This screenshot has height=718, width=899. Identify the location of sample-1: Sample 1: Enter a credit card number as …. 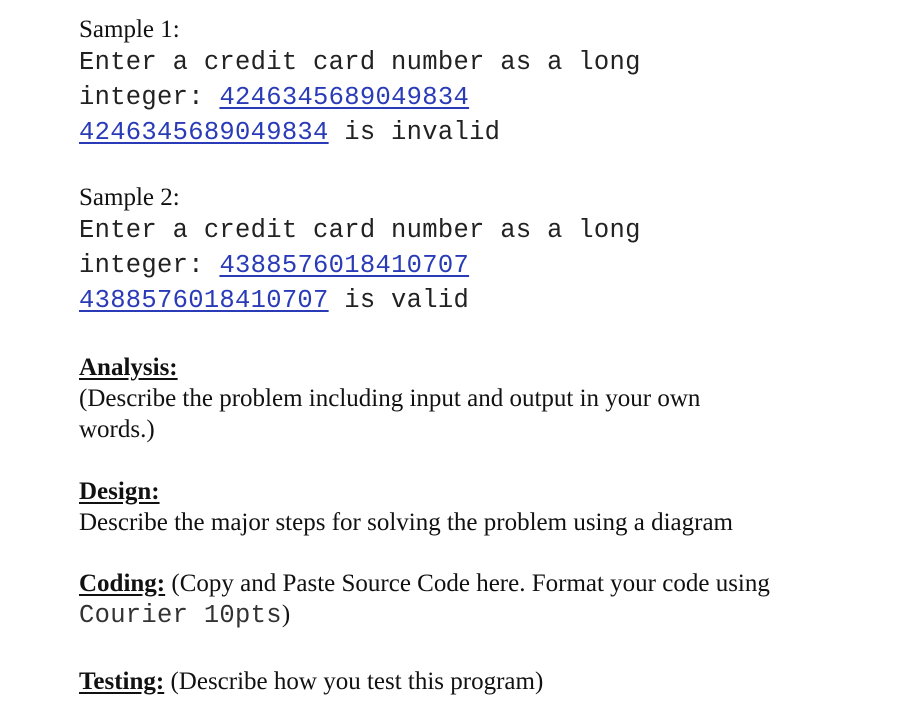
(360, 82).